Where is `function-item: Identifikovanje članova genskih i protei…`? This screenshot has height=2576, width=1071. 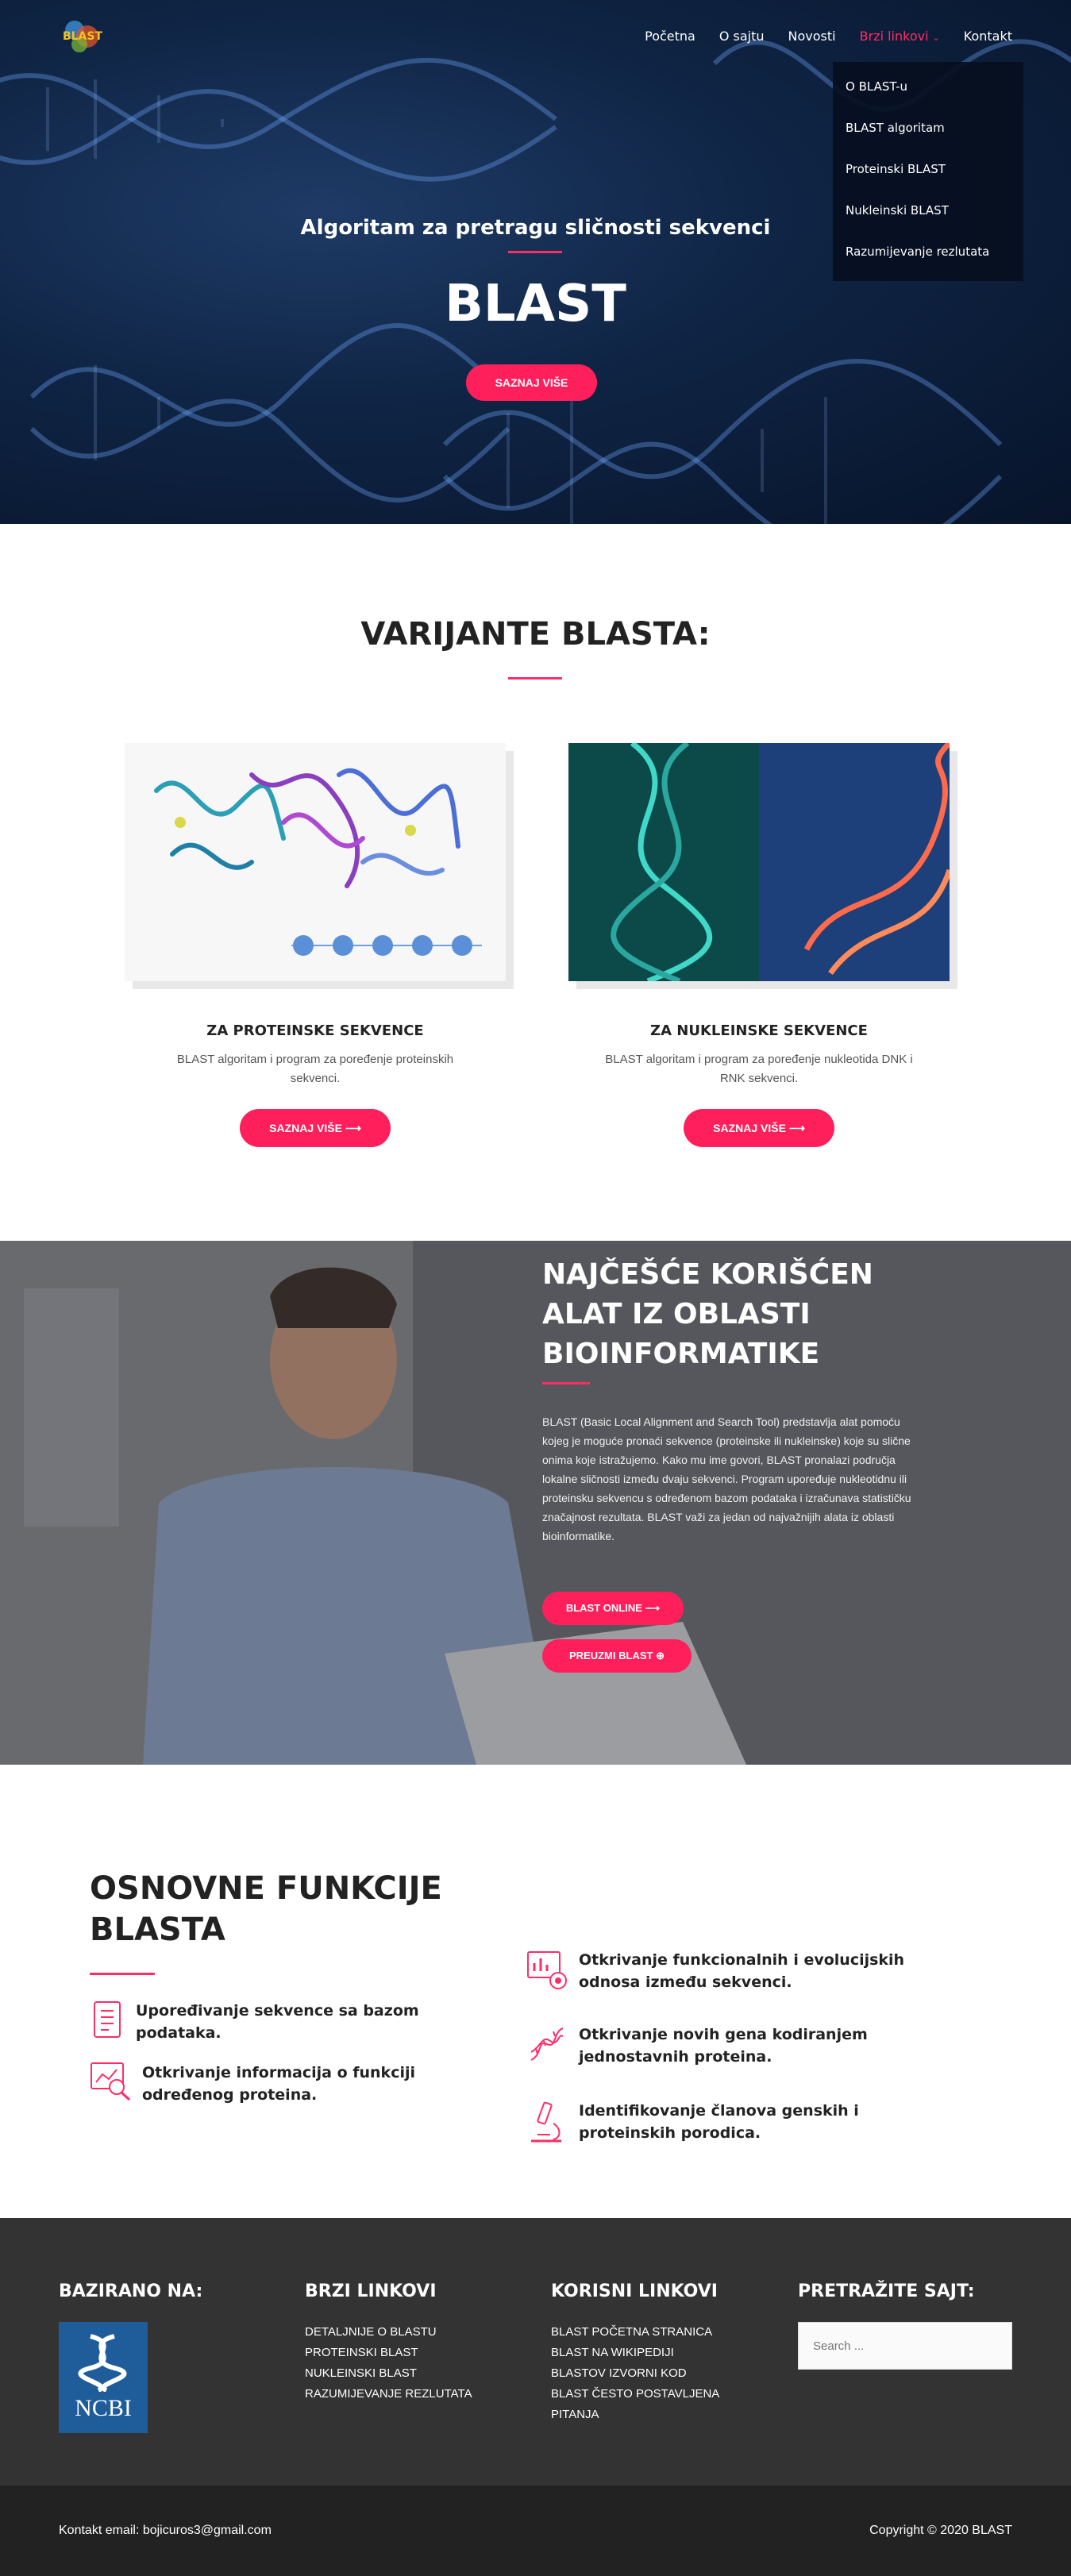
function-item: Identifikovanje članova genskih i protei… is located at coordinates (732, 2122).